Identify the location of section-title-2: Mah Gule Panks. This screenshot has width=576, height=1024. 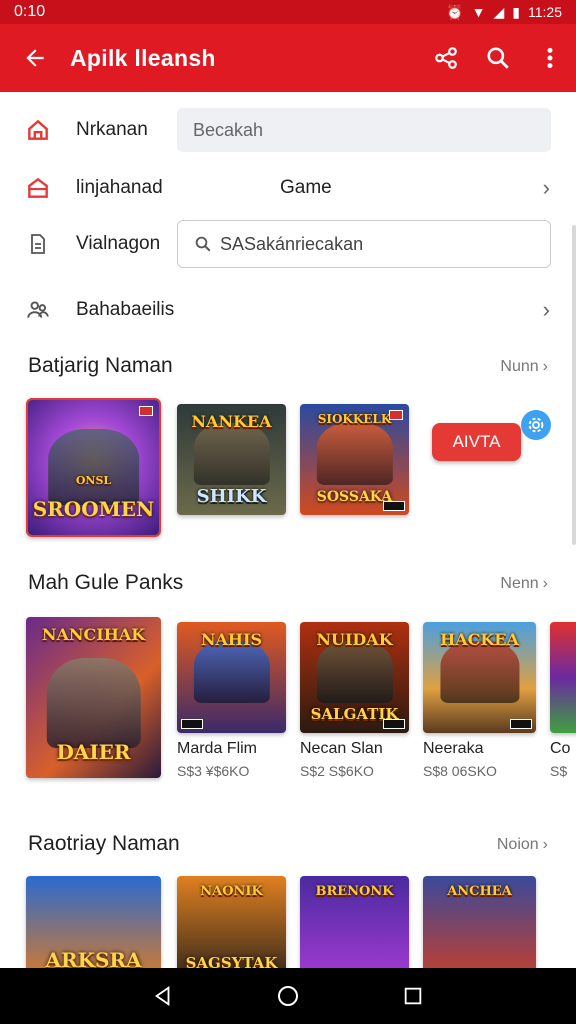
(106, 582).